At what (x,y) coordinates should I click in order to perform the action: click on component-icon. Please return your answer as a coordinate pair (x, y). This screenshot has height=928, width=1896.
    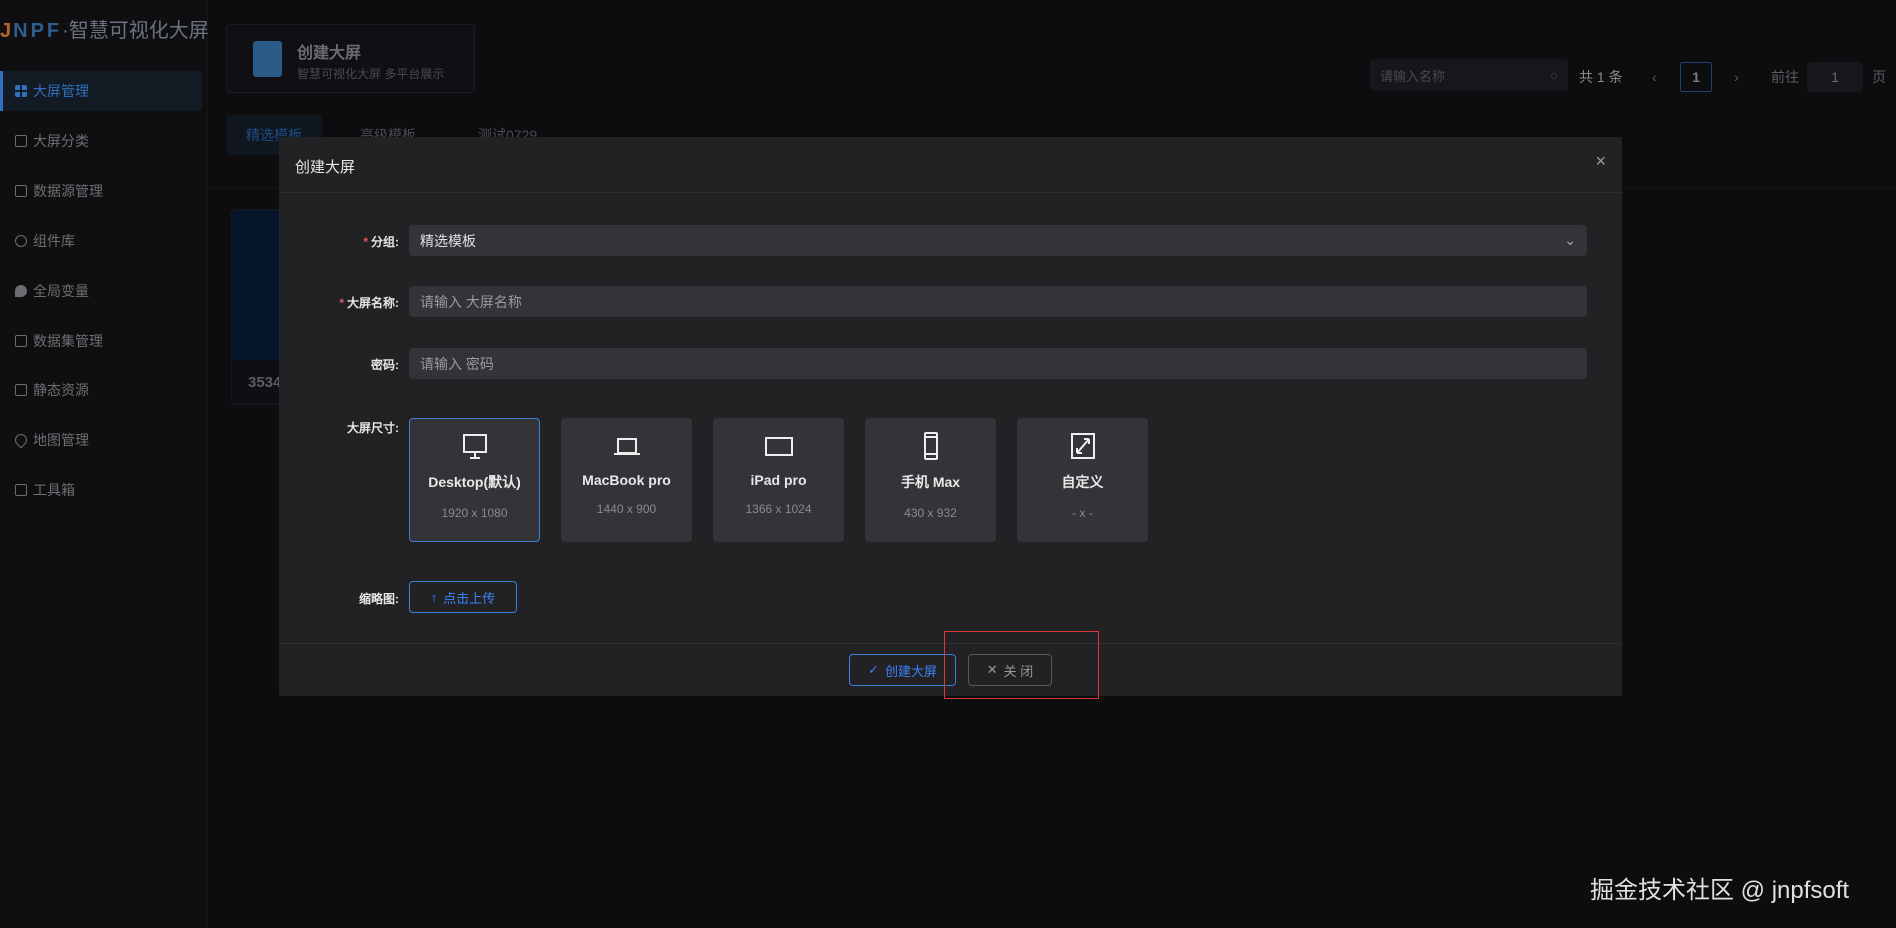
    Looking at the image, I should click on (21, 241).